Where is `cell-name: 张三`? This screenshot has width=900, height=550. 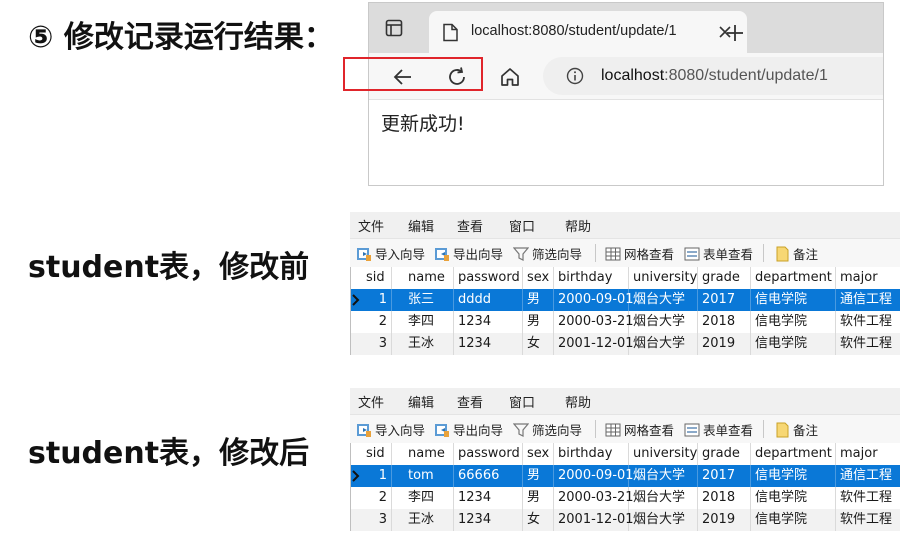 cell-name: 张三 is located at coordinates (429, 300).